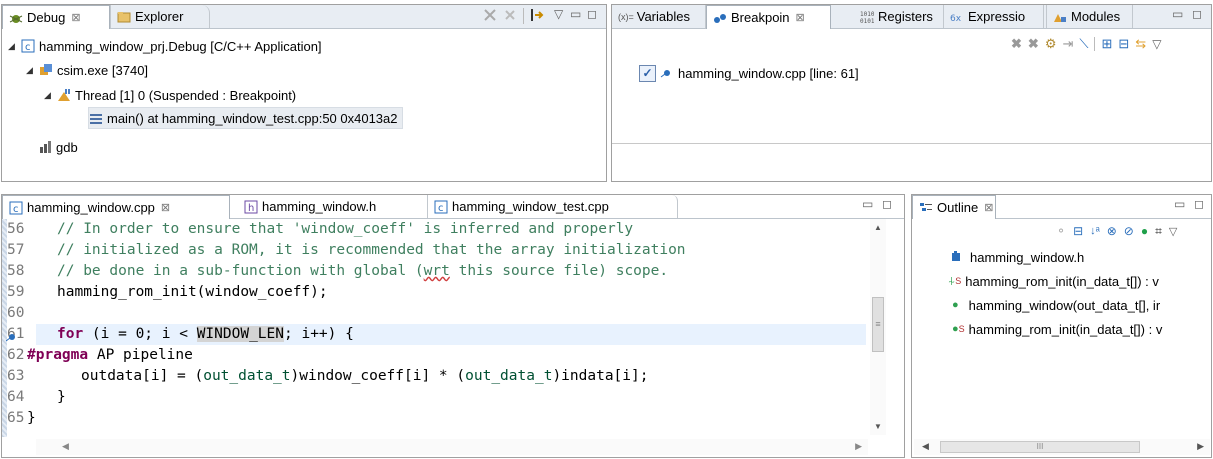 The width and height of the screenshot is (1213, 459). I want to click on code-line-65: }, so click(31, 418).